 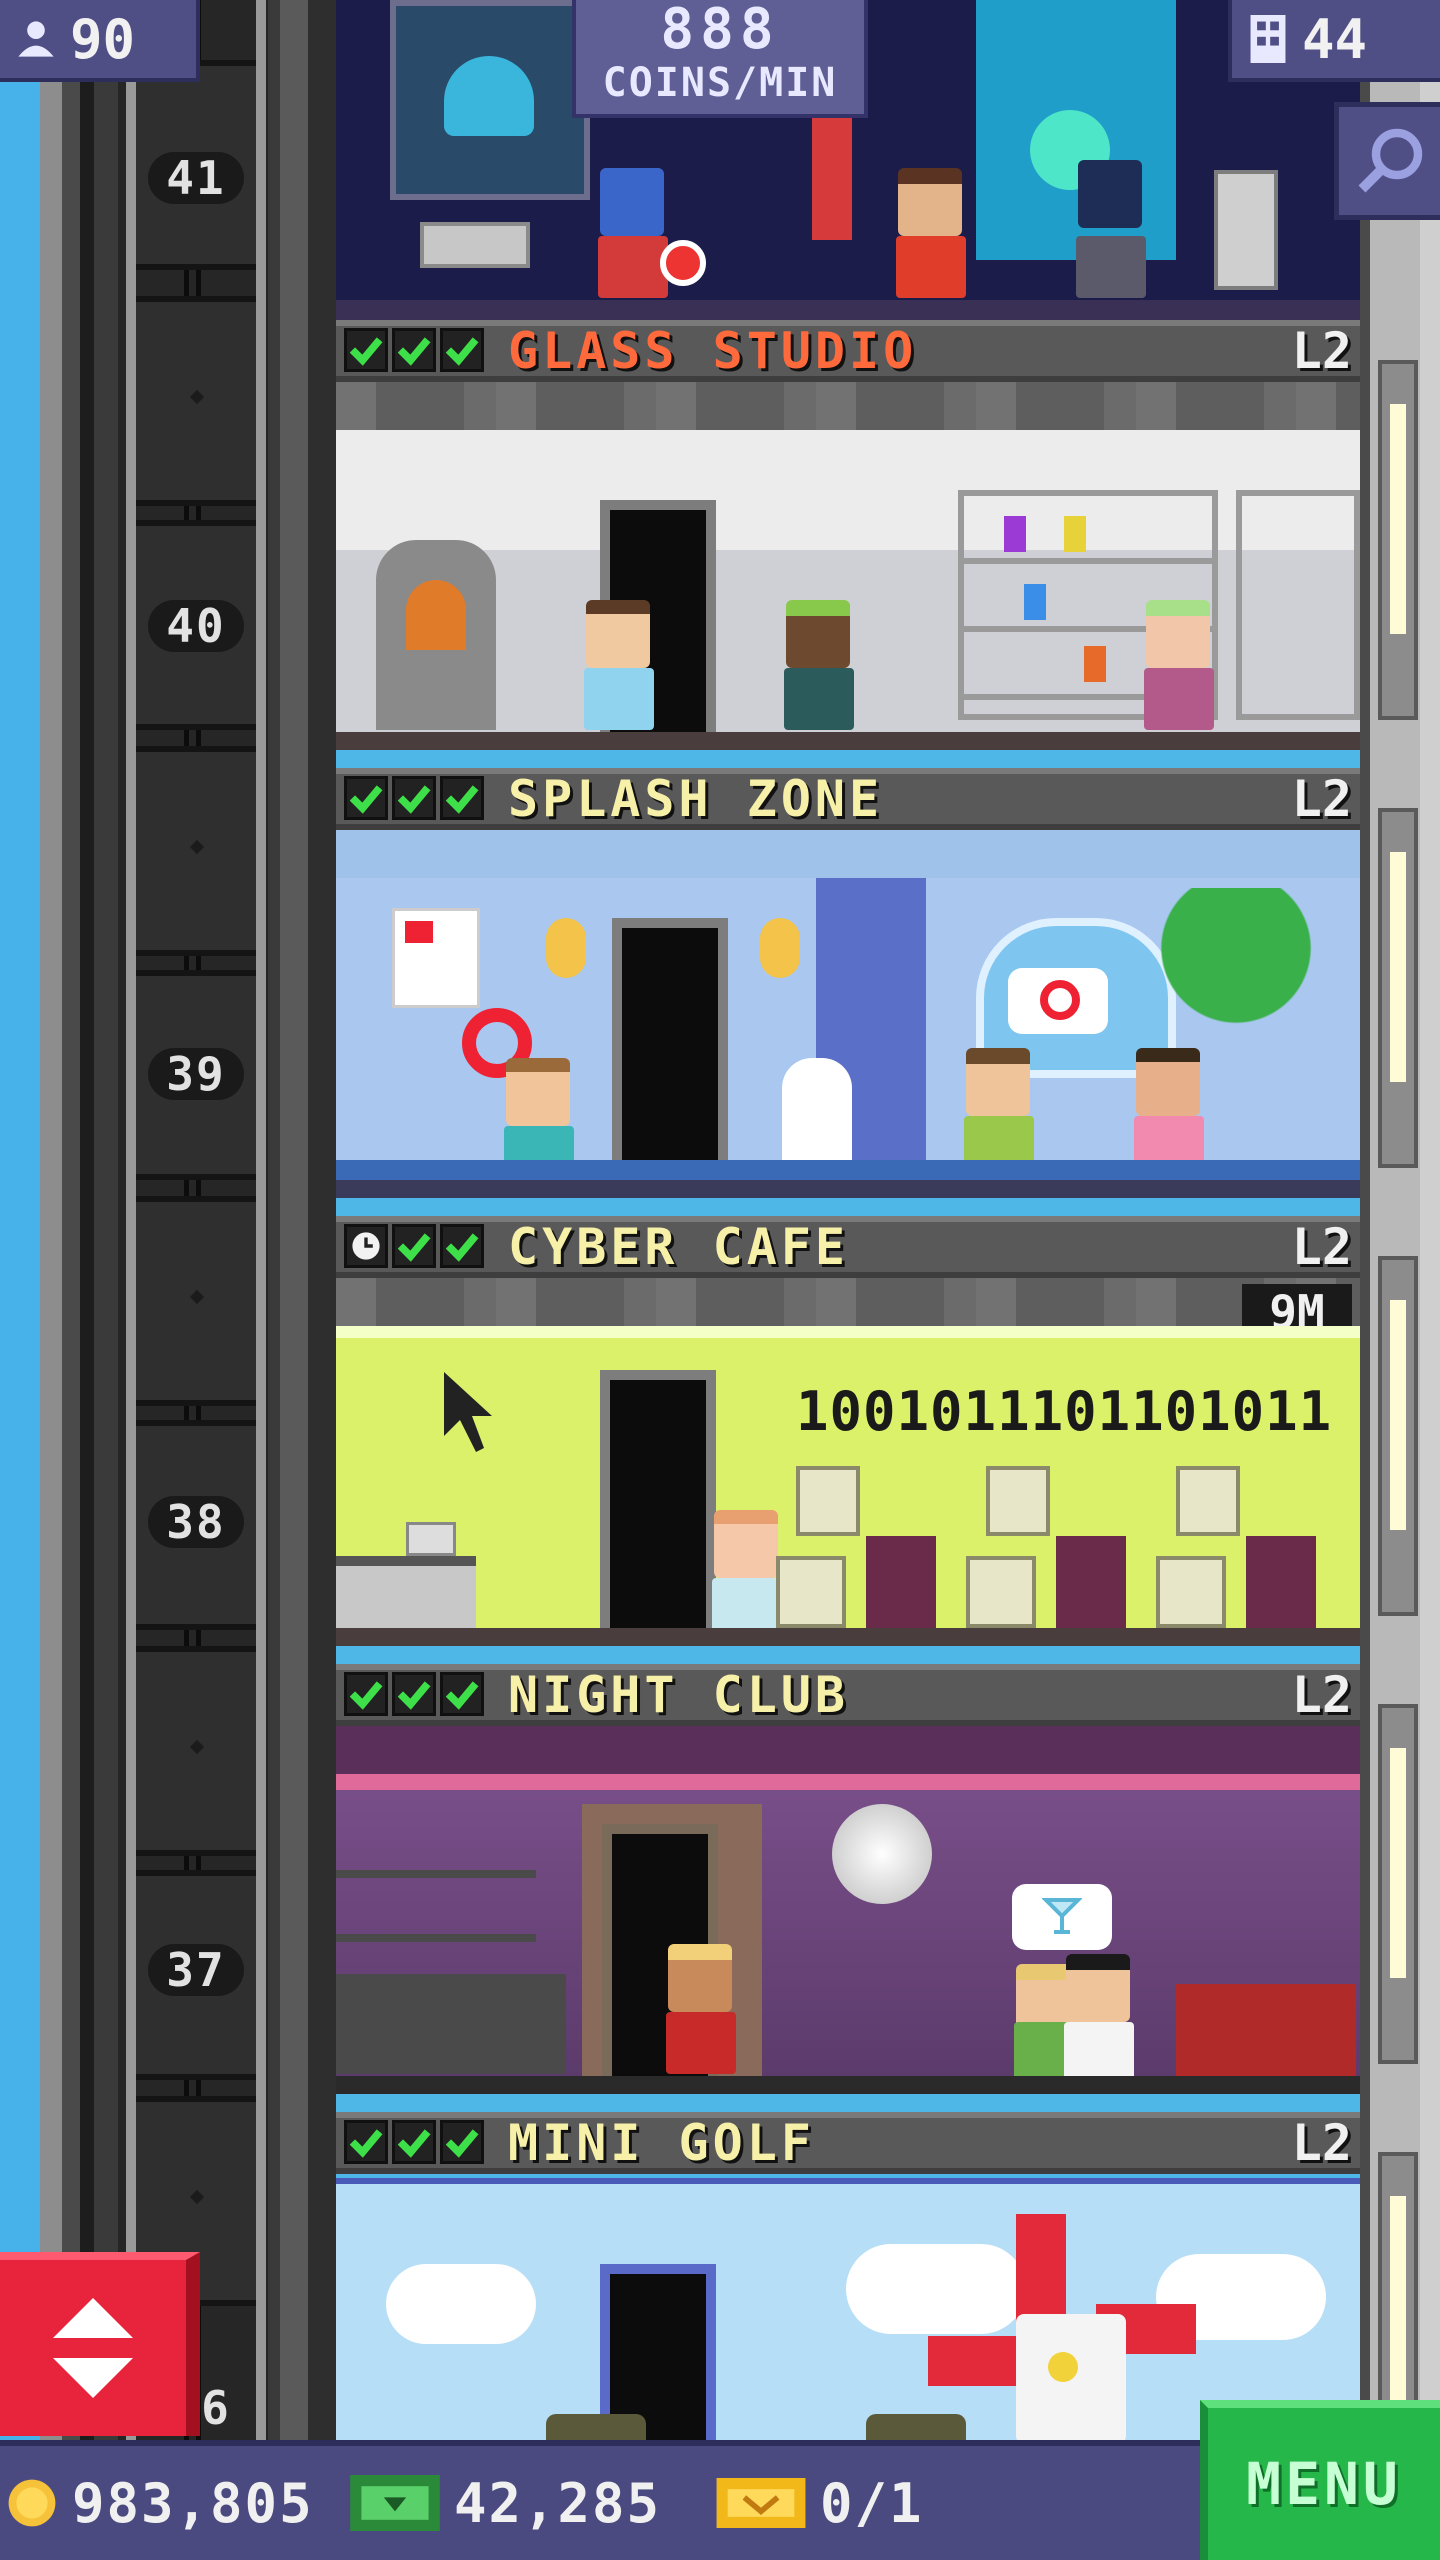 What do you see at coordinates (1060, 1000) in the screenshot?
I see `life-ring-icon` at bounding box center [1060, 1000].